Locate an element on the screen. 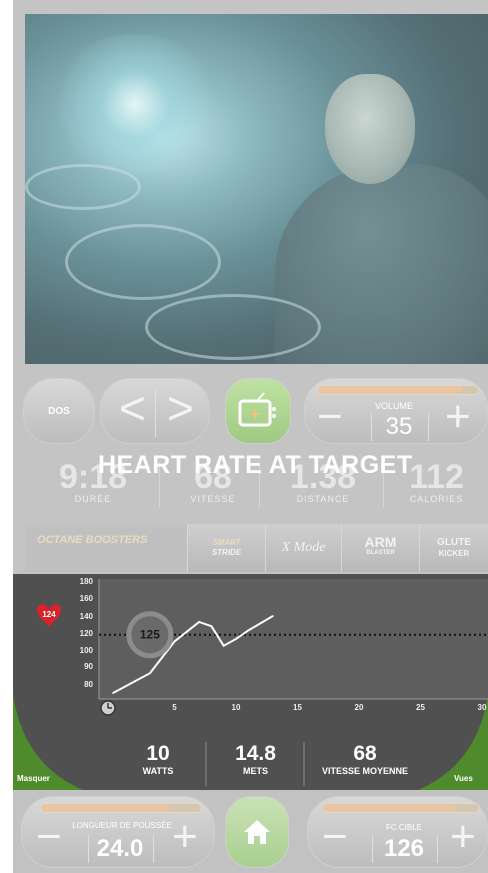 Image resolution: width=488 pixels, height=873 pixels. watts-value: 10 is located at coordinates (158, 753).